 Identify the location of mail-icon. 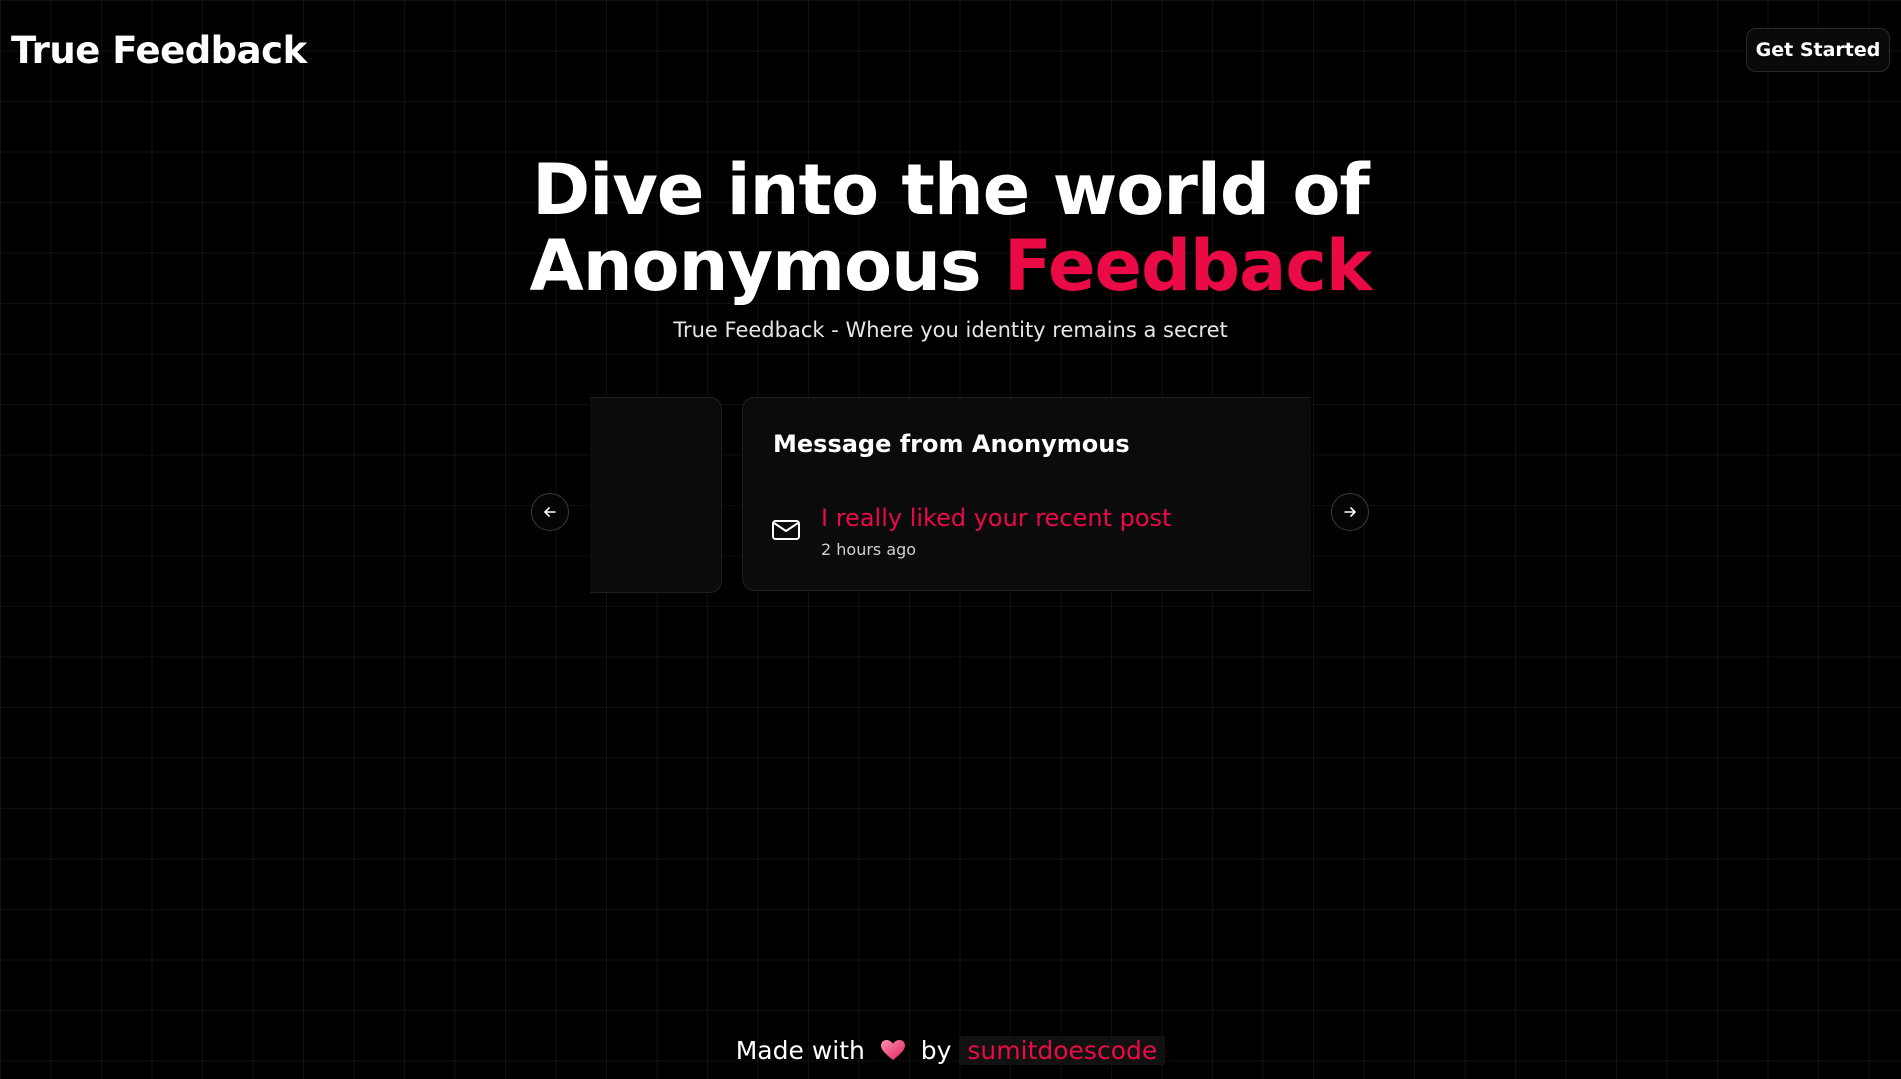
(786, 530).